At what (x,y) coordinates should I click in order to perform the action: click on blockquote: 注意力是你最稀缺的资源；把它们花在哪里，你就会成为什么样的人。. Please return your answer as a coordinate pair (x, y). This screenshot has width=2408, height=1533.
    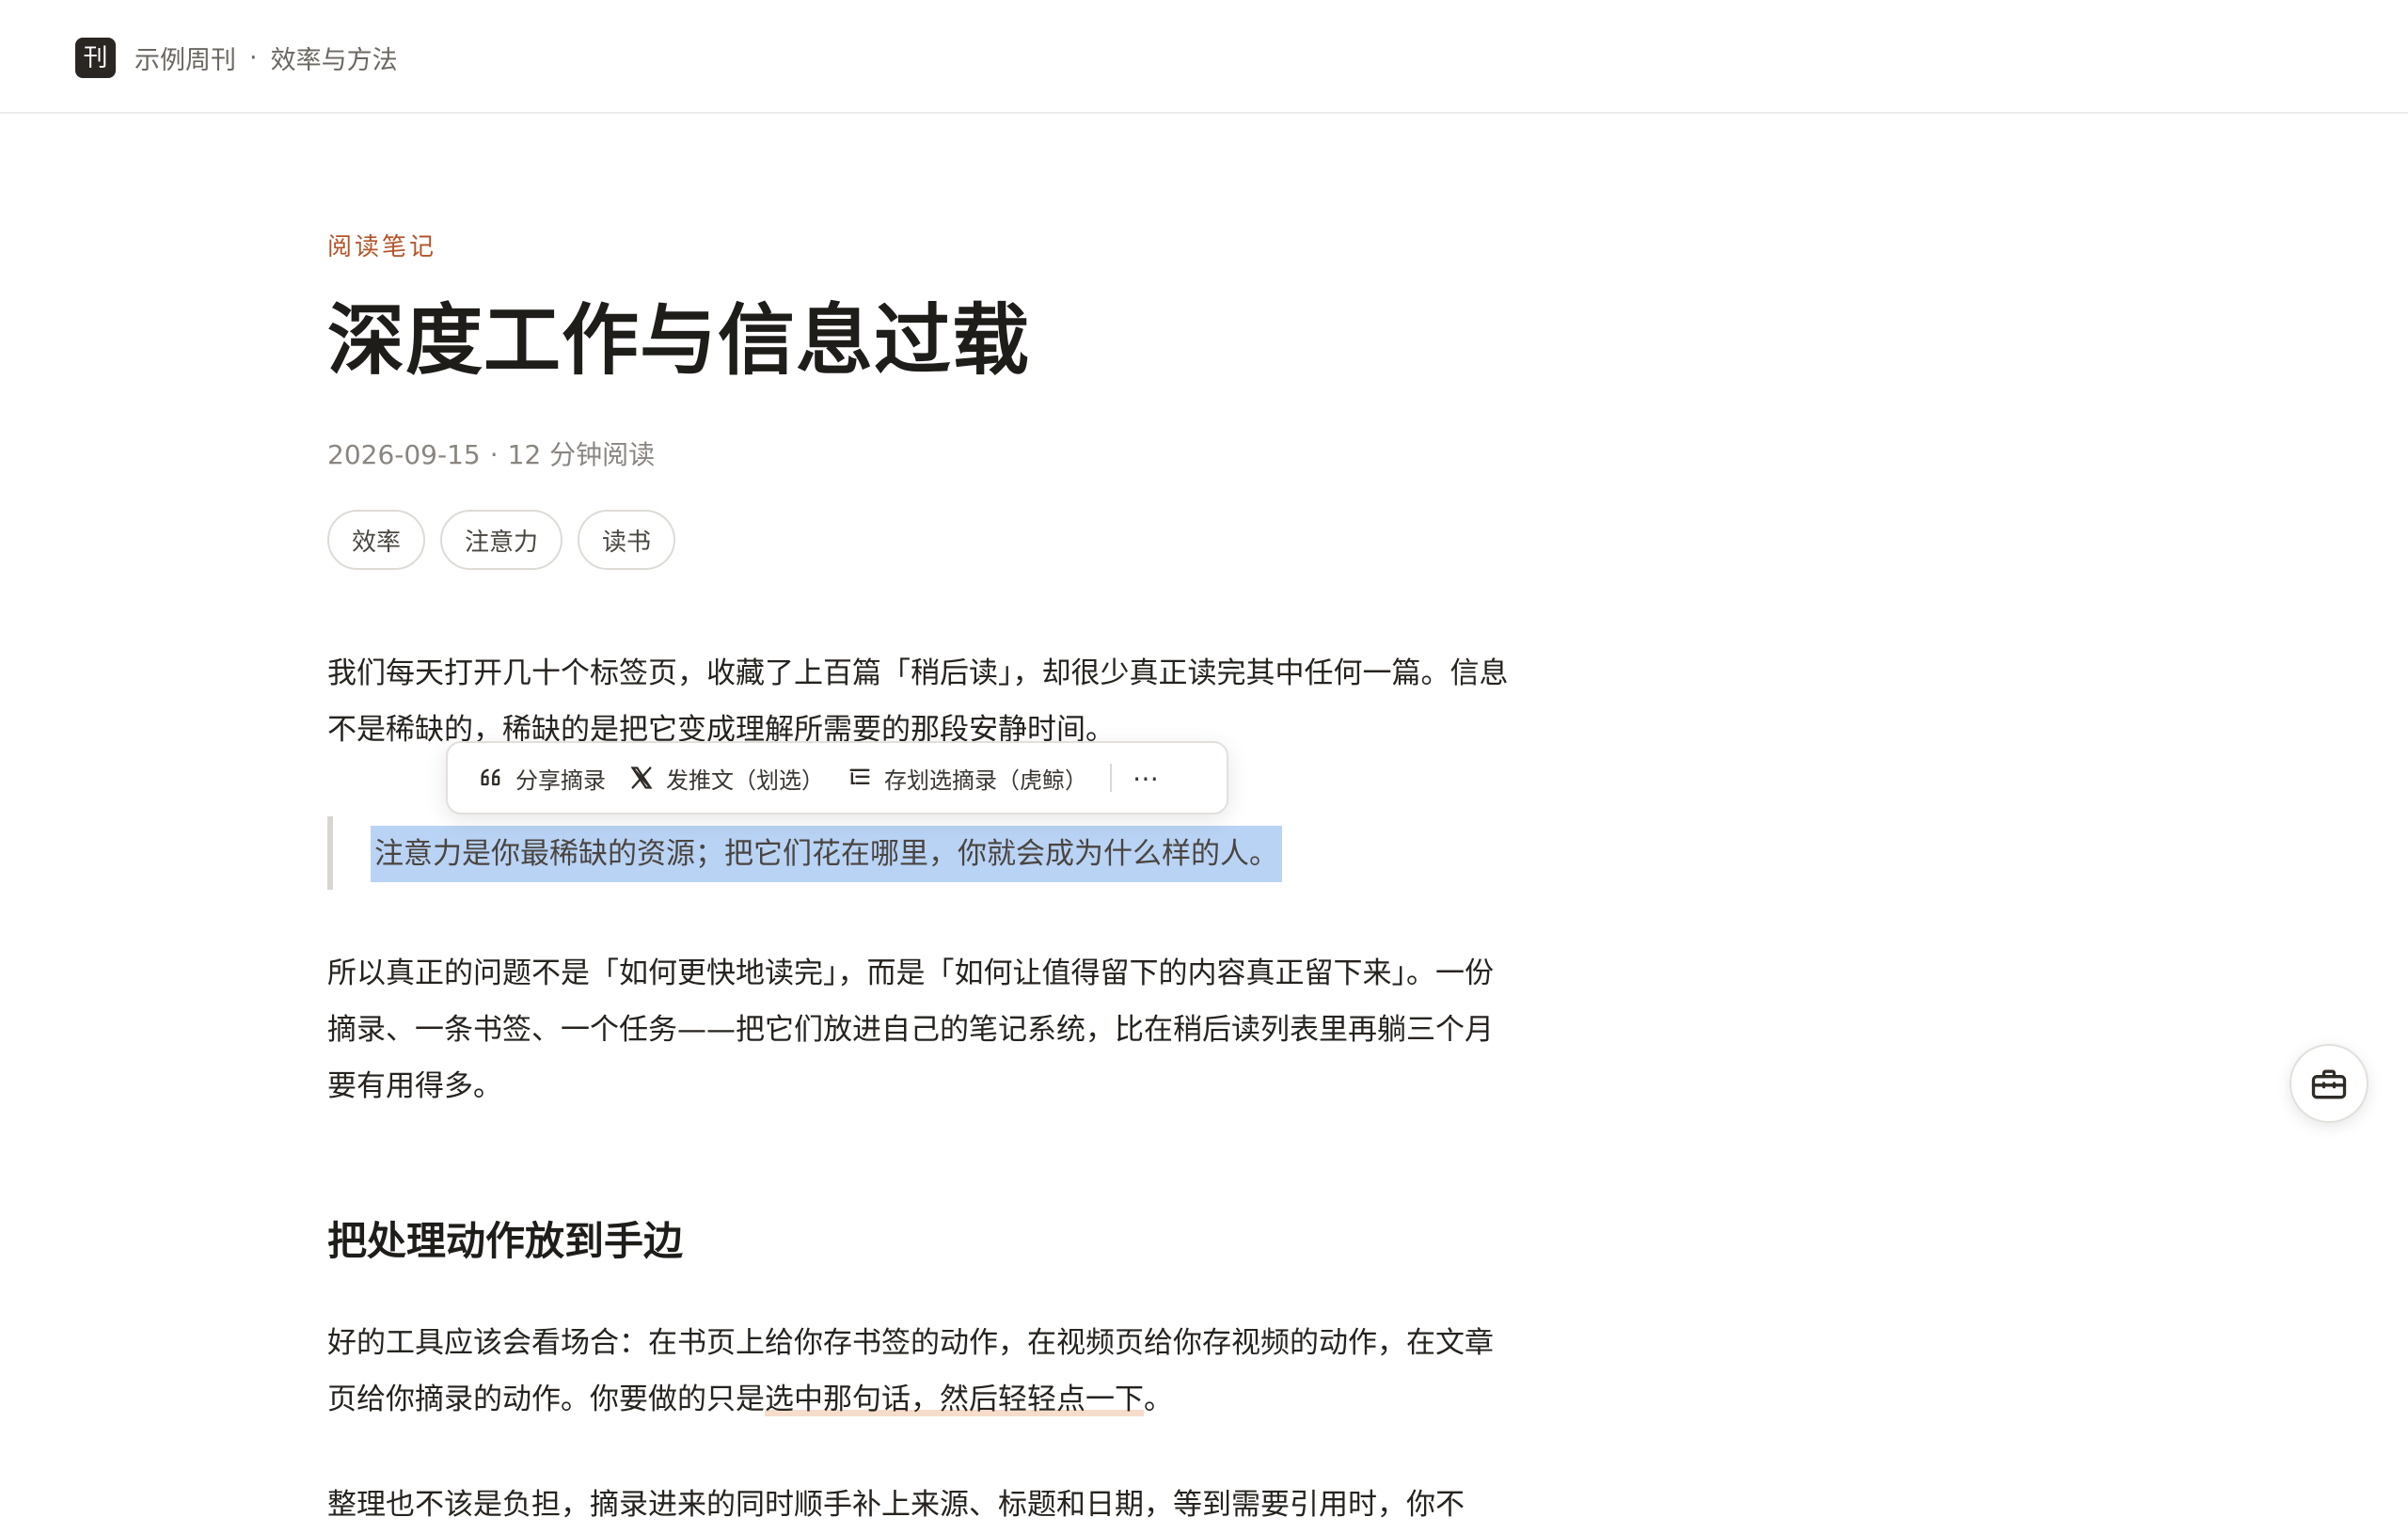
    Looking at the image, I should click on (845, 853).